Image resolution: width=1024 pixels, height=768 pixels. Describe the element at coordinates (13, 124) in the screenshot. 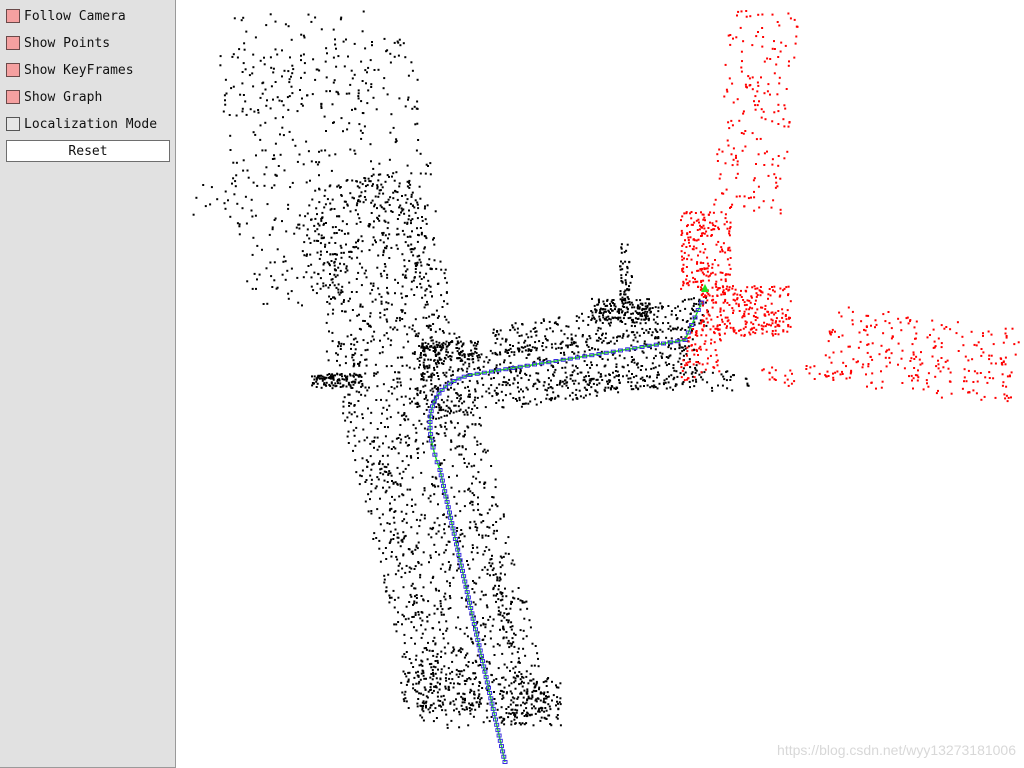

I see `localization-mode-checkbox` at that location.